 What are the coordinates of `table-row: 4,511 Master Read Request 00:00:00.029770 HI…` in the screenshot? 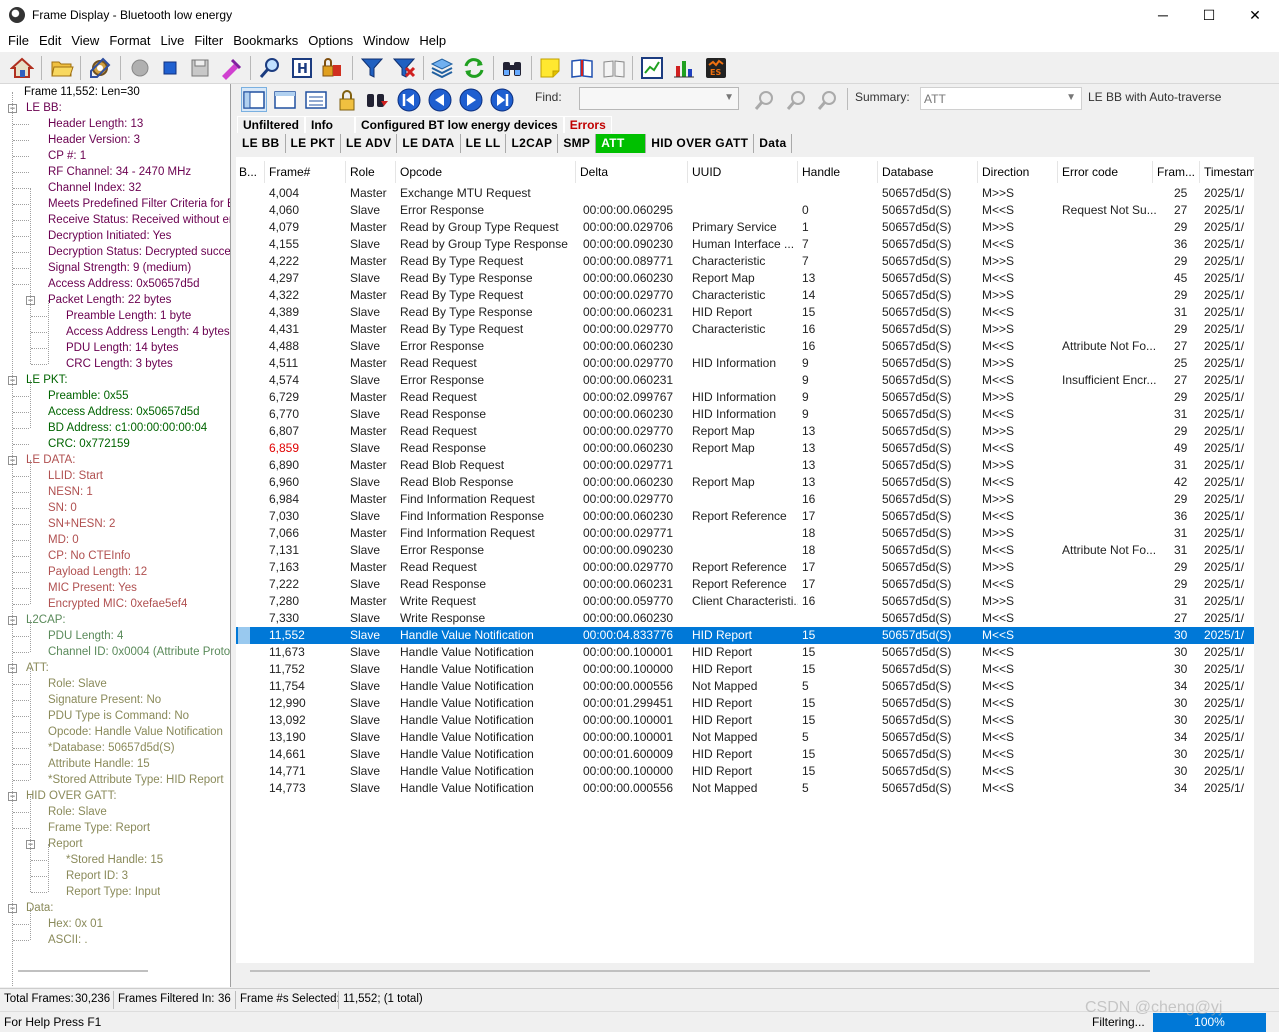 It's located at (745, 363).